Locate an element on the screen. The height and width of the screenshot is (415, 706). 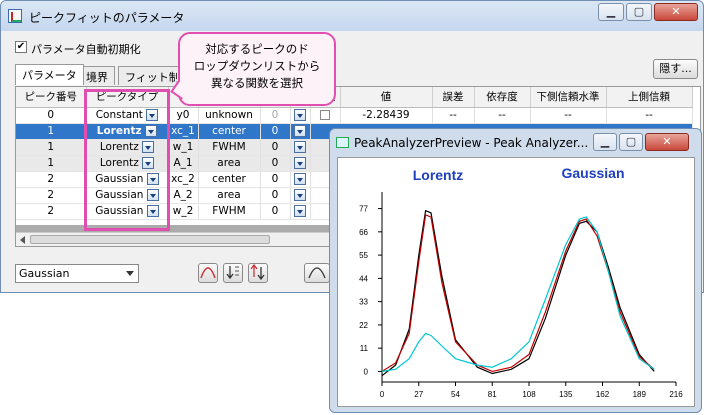
scroll-left-icon is located at coordinates (22, 240).